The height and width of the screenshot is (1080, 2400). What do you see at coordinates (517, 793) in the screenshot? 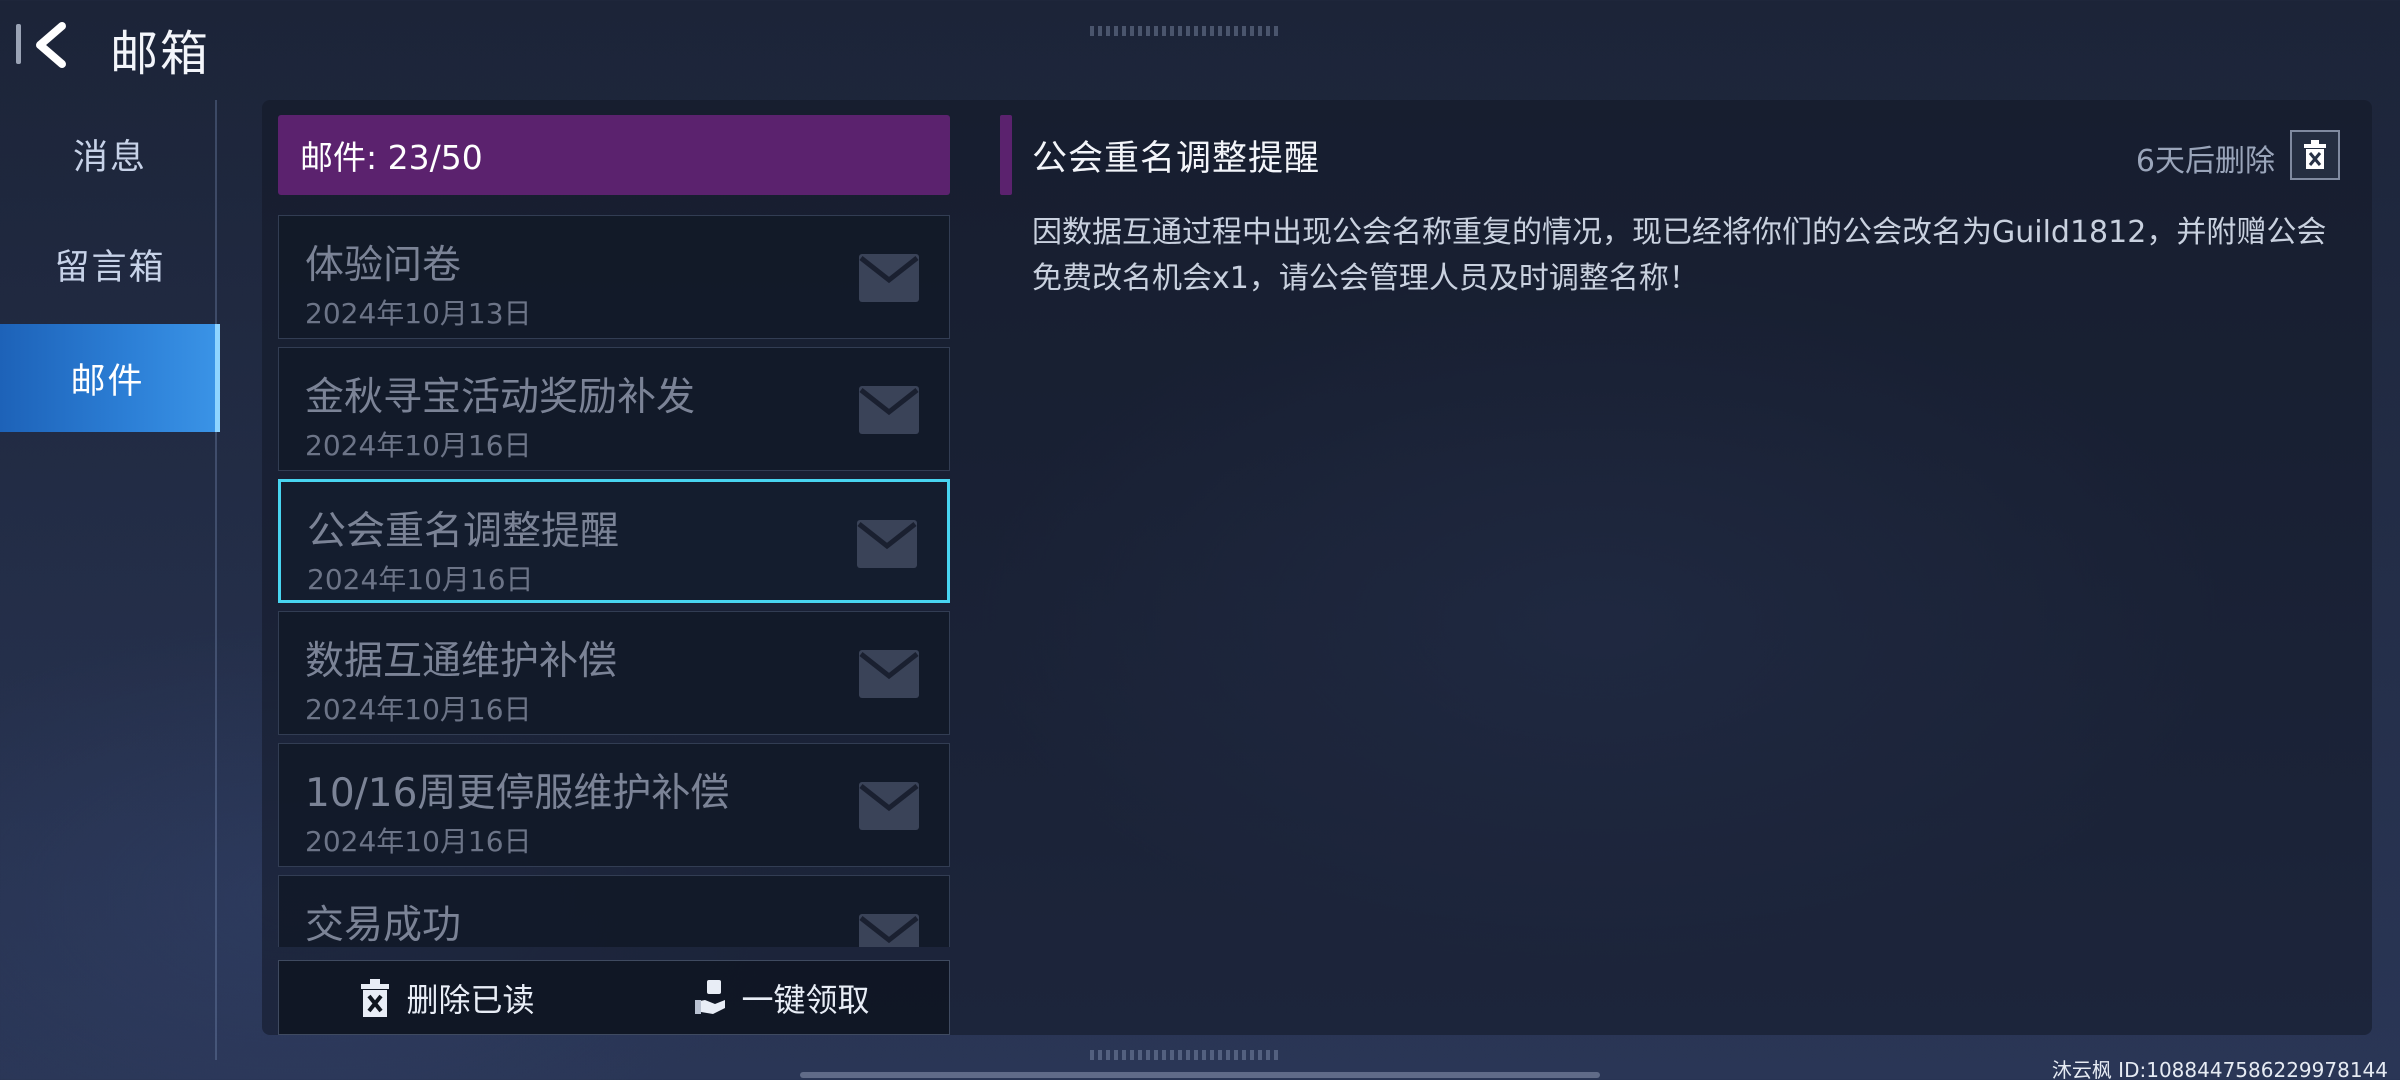
I see `mail-subject: 10/16周更停服维护补偿` at bounding box center [517, 793].